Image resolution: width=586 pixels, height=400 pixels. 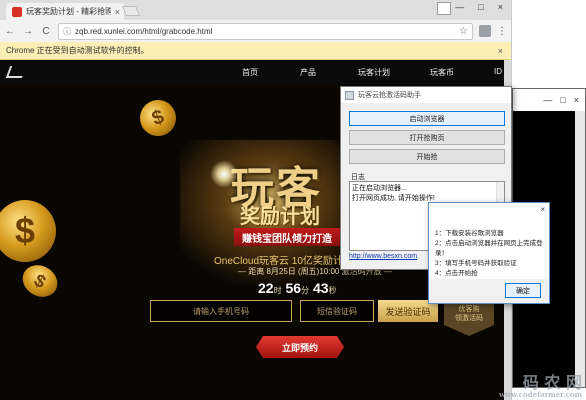 I want to click on back-icon: ←, so click(x=10, y=31).